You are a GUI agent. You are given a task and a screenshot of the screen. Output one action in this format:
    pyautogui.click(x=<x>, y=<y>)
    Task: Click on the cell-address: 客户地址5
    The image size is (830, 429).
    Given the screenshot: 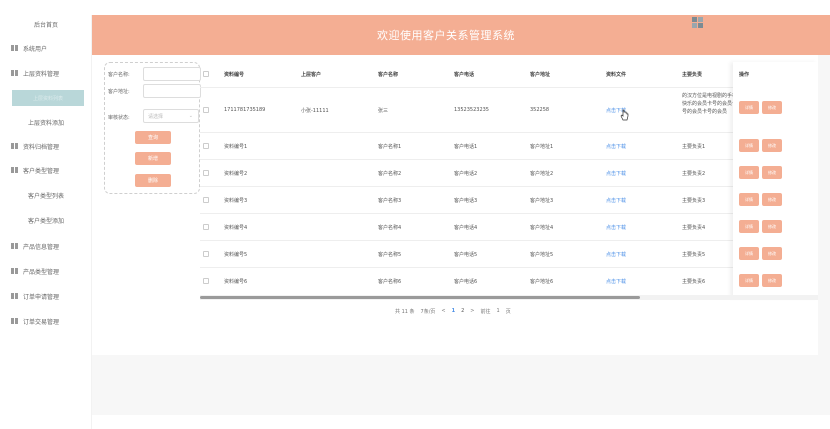 What is the action you would take?
    pyautogui.click(x=542, y=255)
    